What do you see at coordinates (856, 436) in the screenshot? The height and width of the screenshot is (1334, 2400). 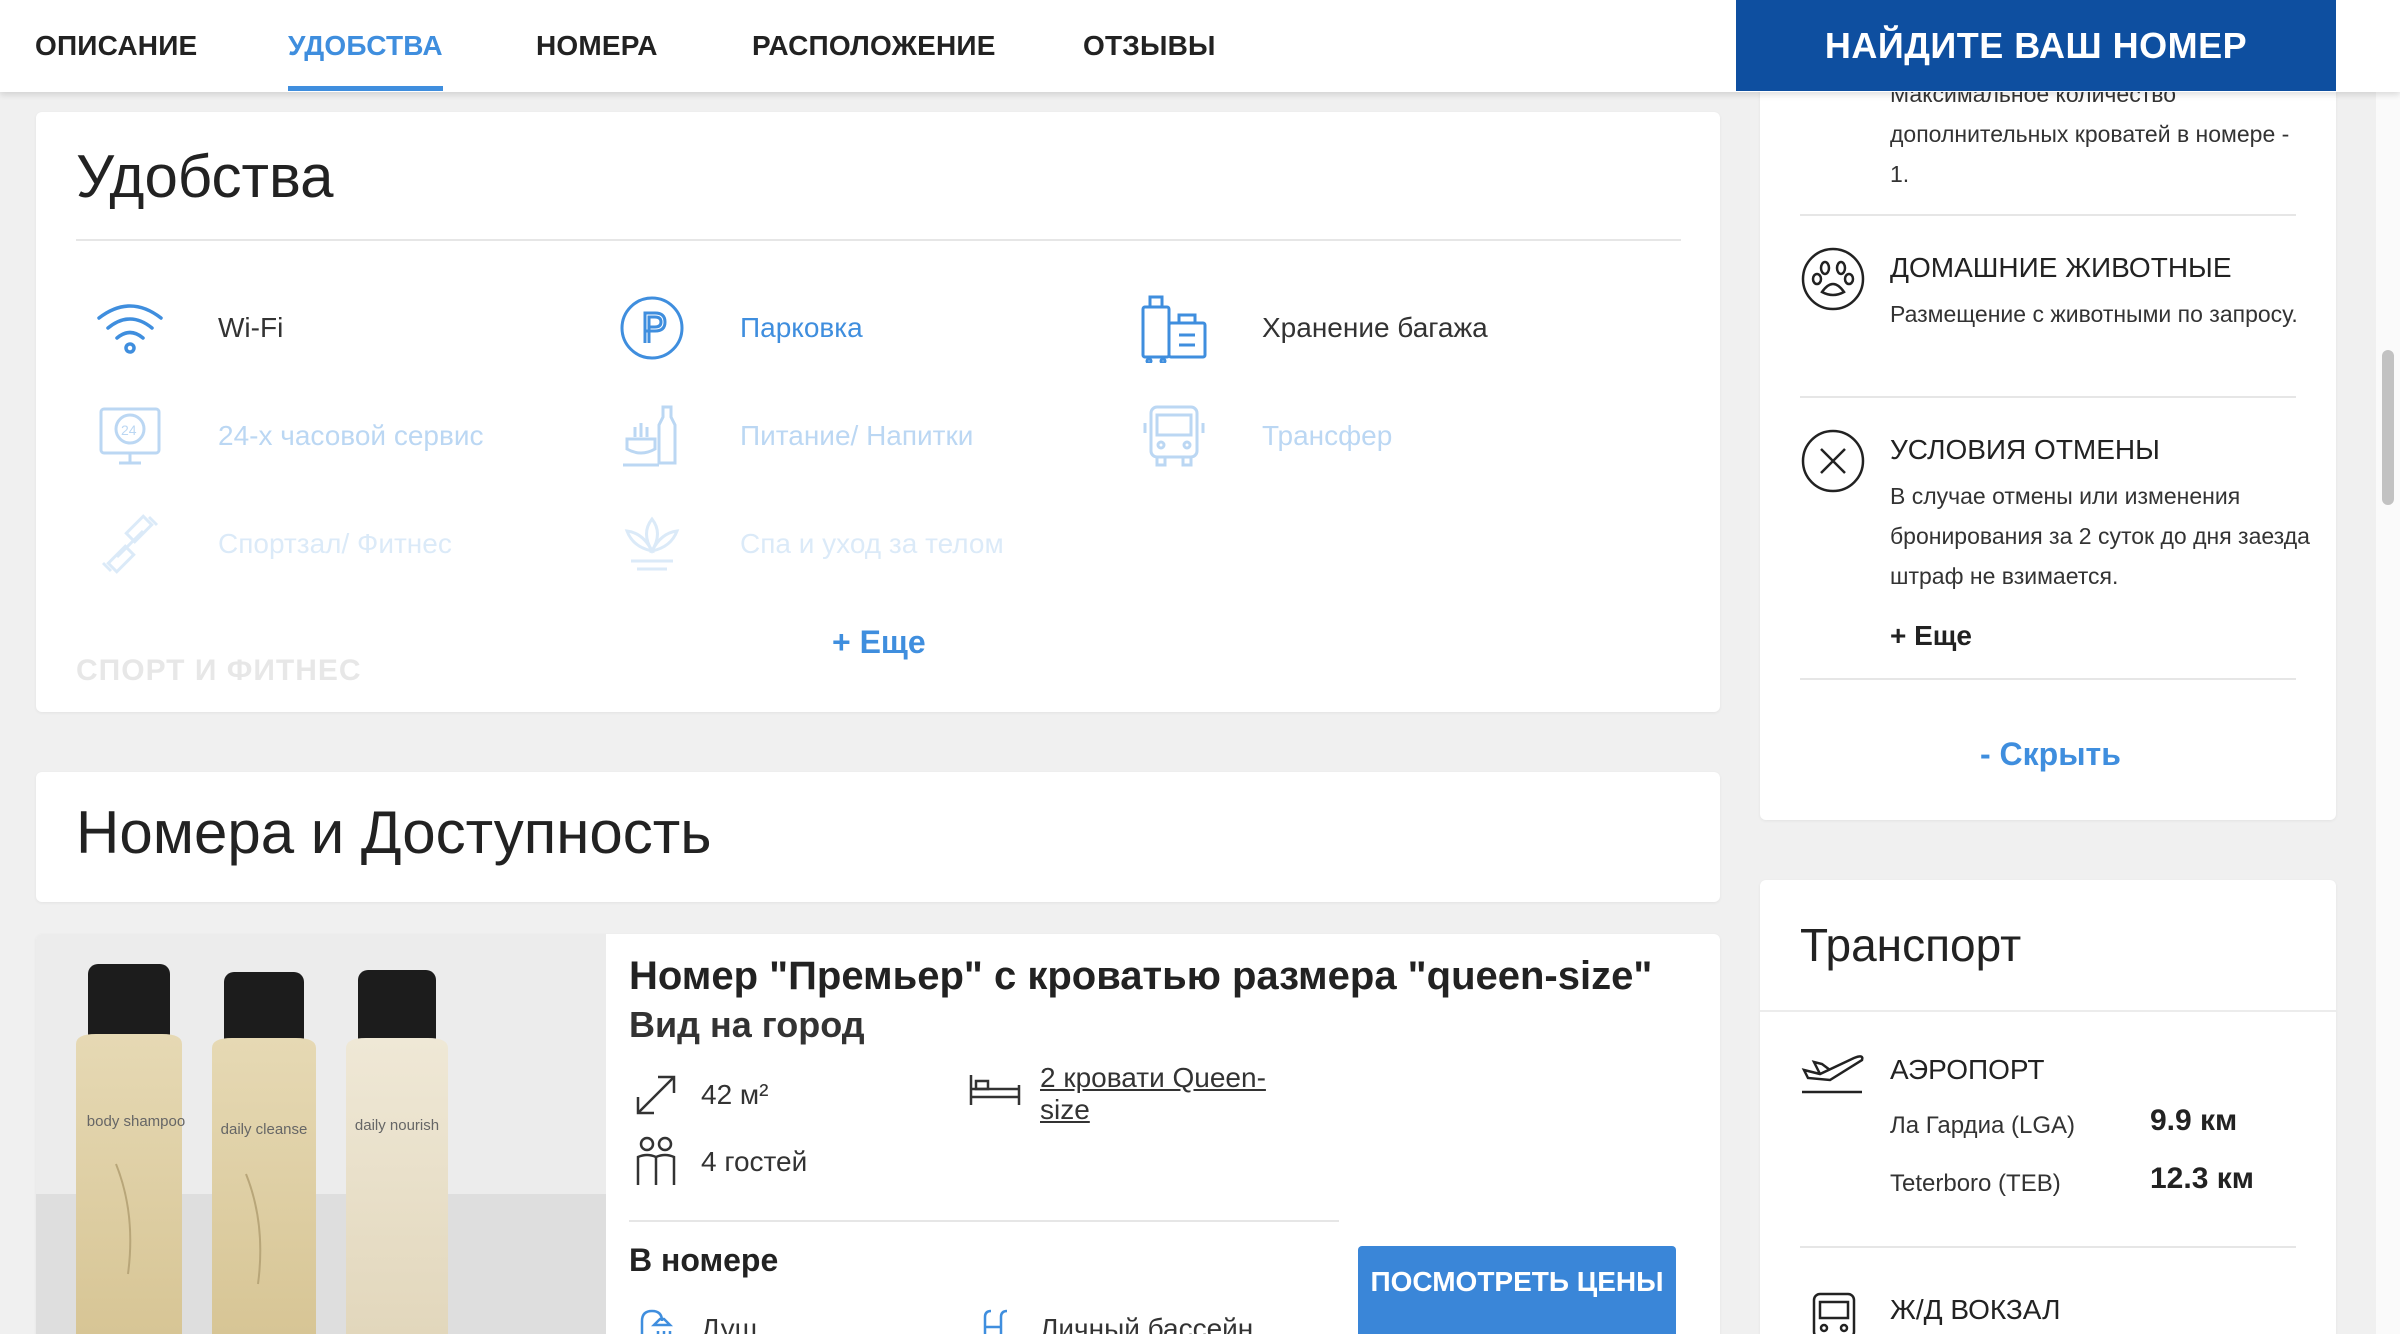 I see `amenity-label: Питание/ Напитки` at bounding box center [856, 436].